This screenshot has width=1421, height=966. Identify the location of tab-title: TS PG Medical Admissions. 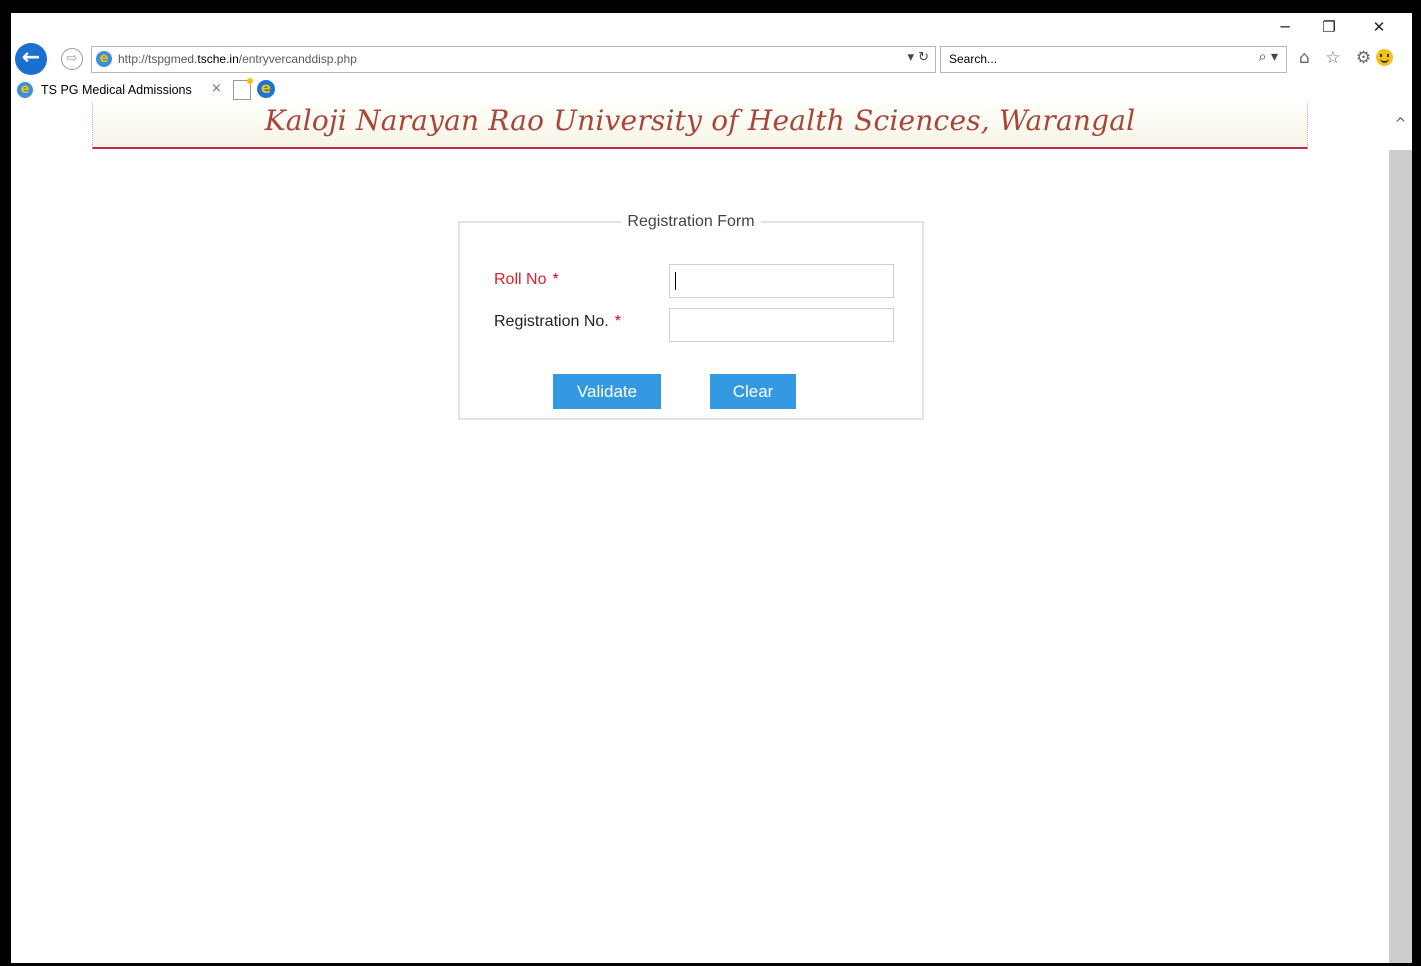
(116, 90).